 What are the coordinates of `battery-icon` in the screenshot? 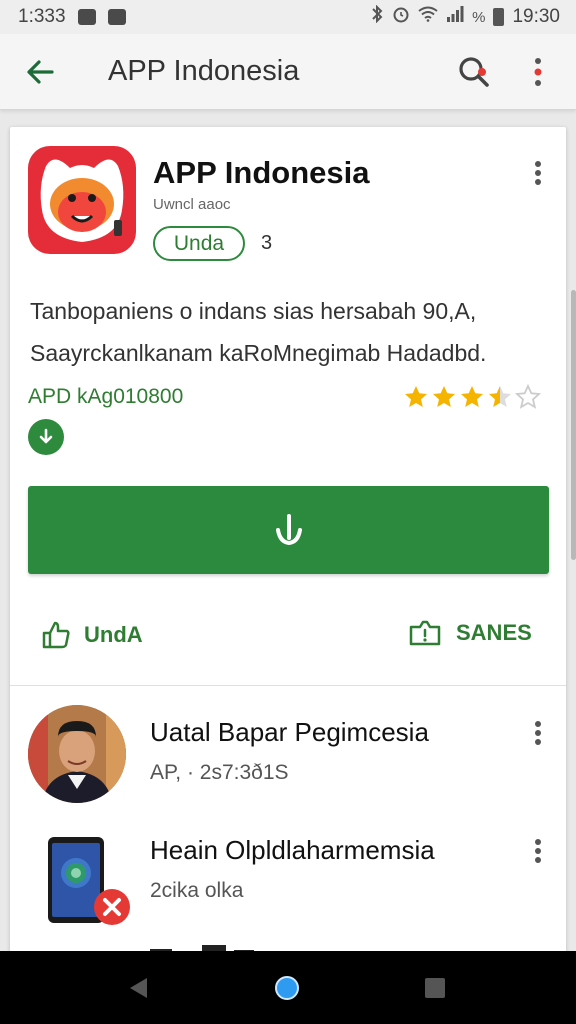 It's located at (499, 17).